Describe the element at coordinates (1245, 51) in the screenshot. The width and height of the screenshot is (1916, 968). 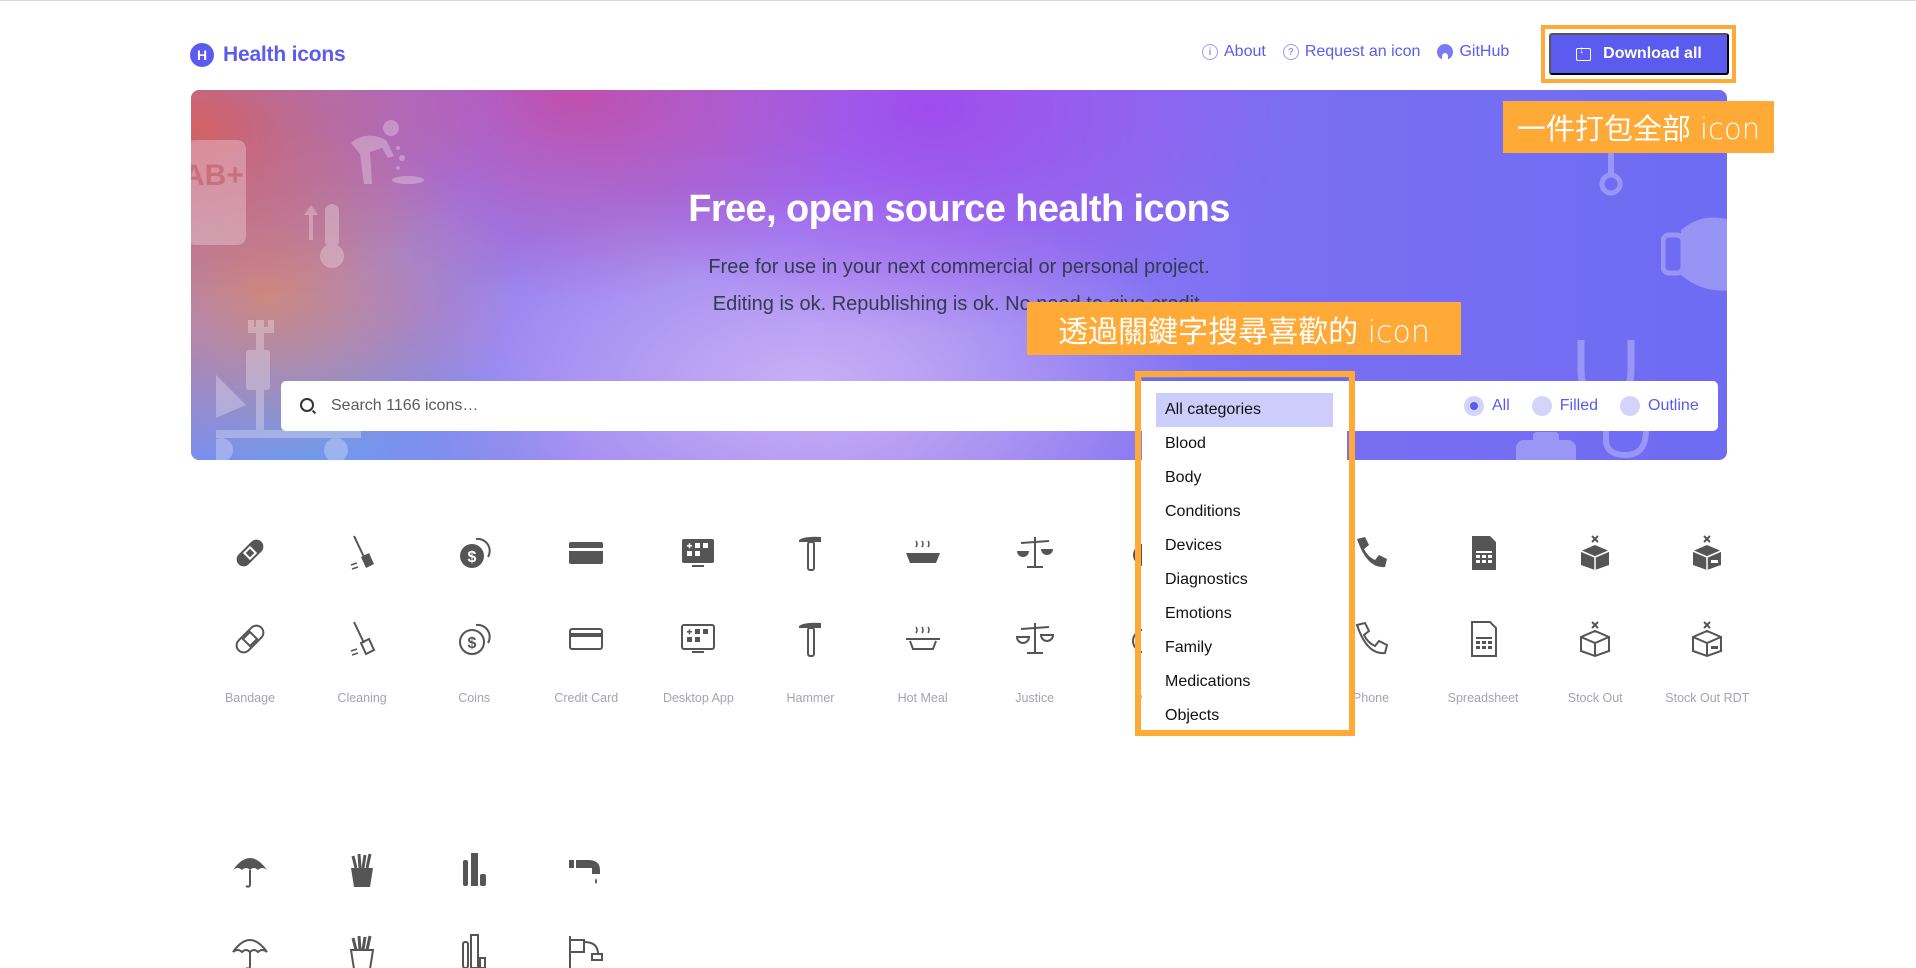
I see `nav-about-label: About` at that location.